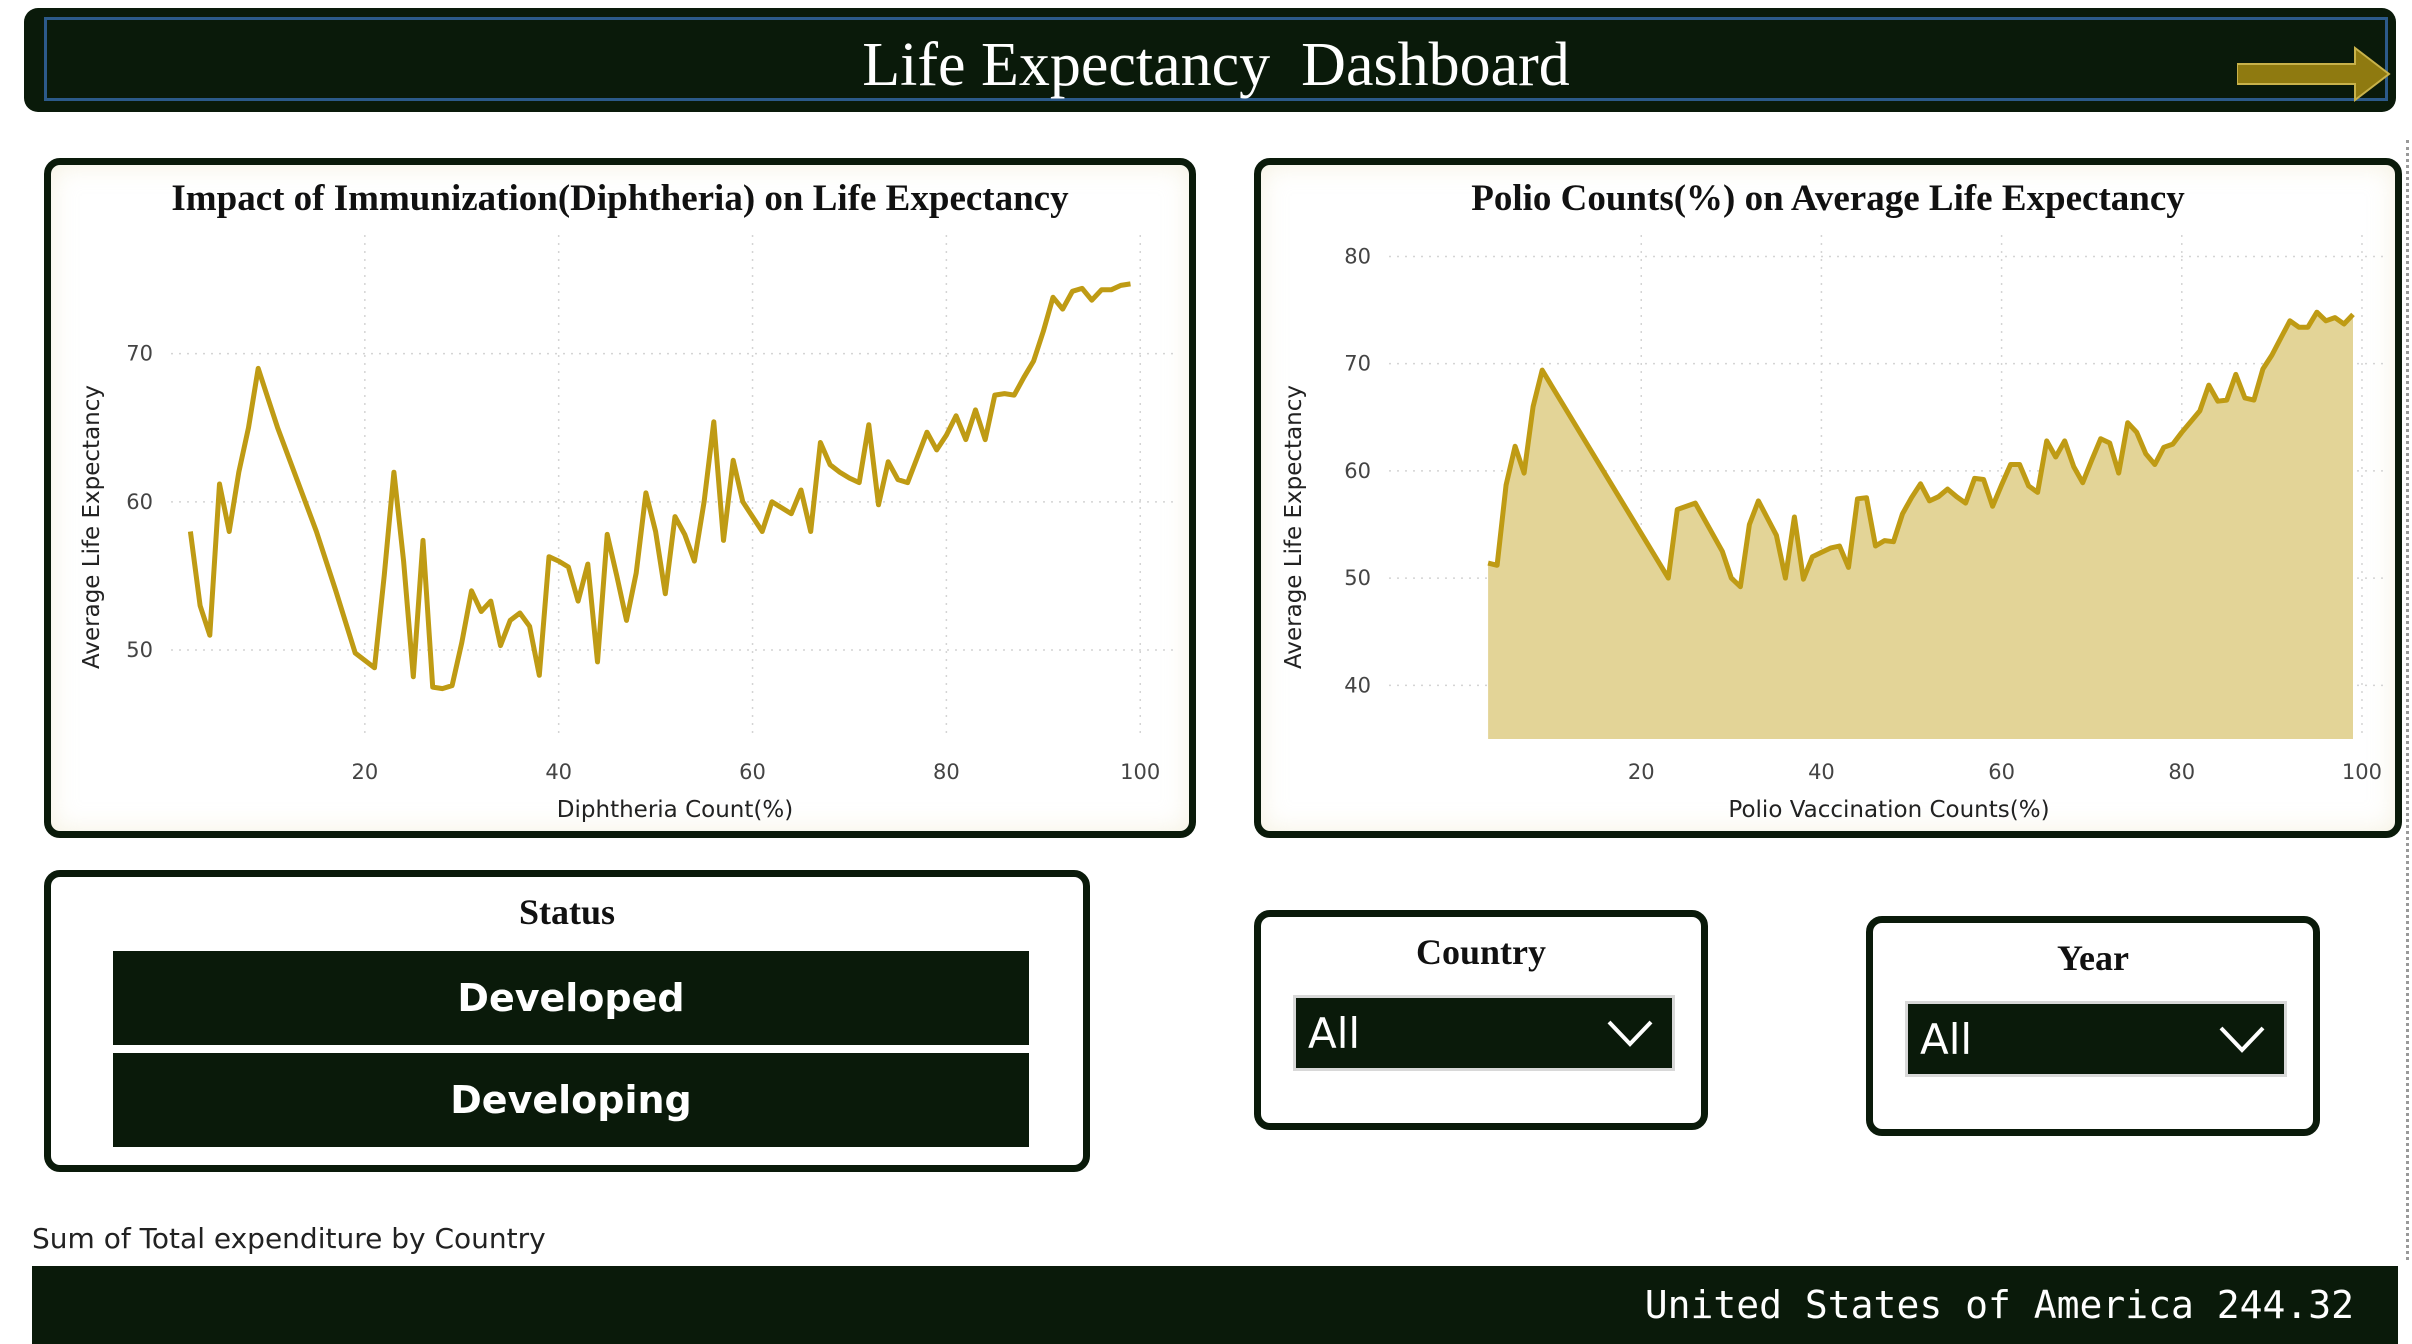 This screenshot has height=1344, width=2412. What do you see at coordinates (571, 998) in the screenshot?
I see `status-option-developed: Developed` at bounding box center [571, 998].